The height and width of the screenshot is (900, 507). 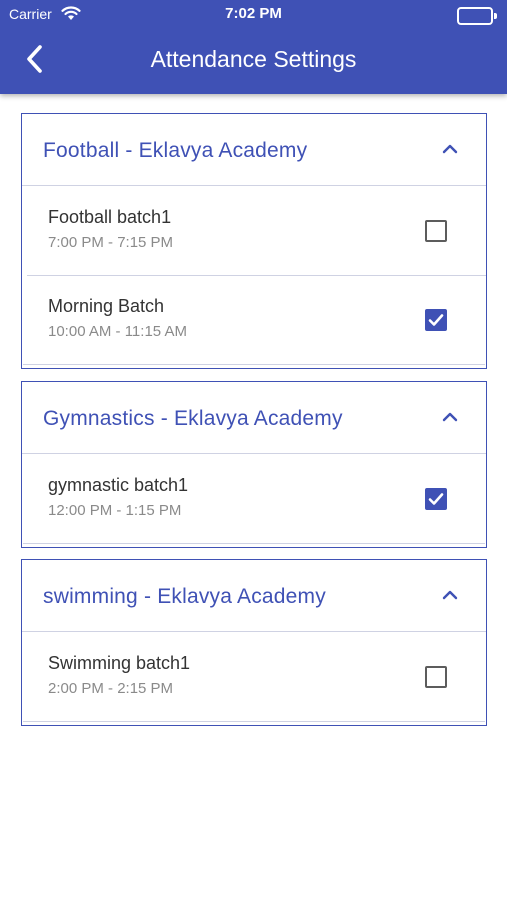 What do you see at coordinates (106, 306) in the screenshot?
I see `batch-name: Morning Batch` at bounding box center [106, 306].